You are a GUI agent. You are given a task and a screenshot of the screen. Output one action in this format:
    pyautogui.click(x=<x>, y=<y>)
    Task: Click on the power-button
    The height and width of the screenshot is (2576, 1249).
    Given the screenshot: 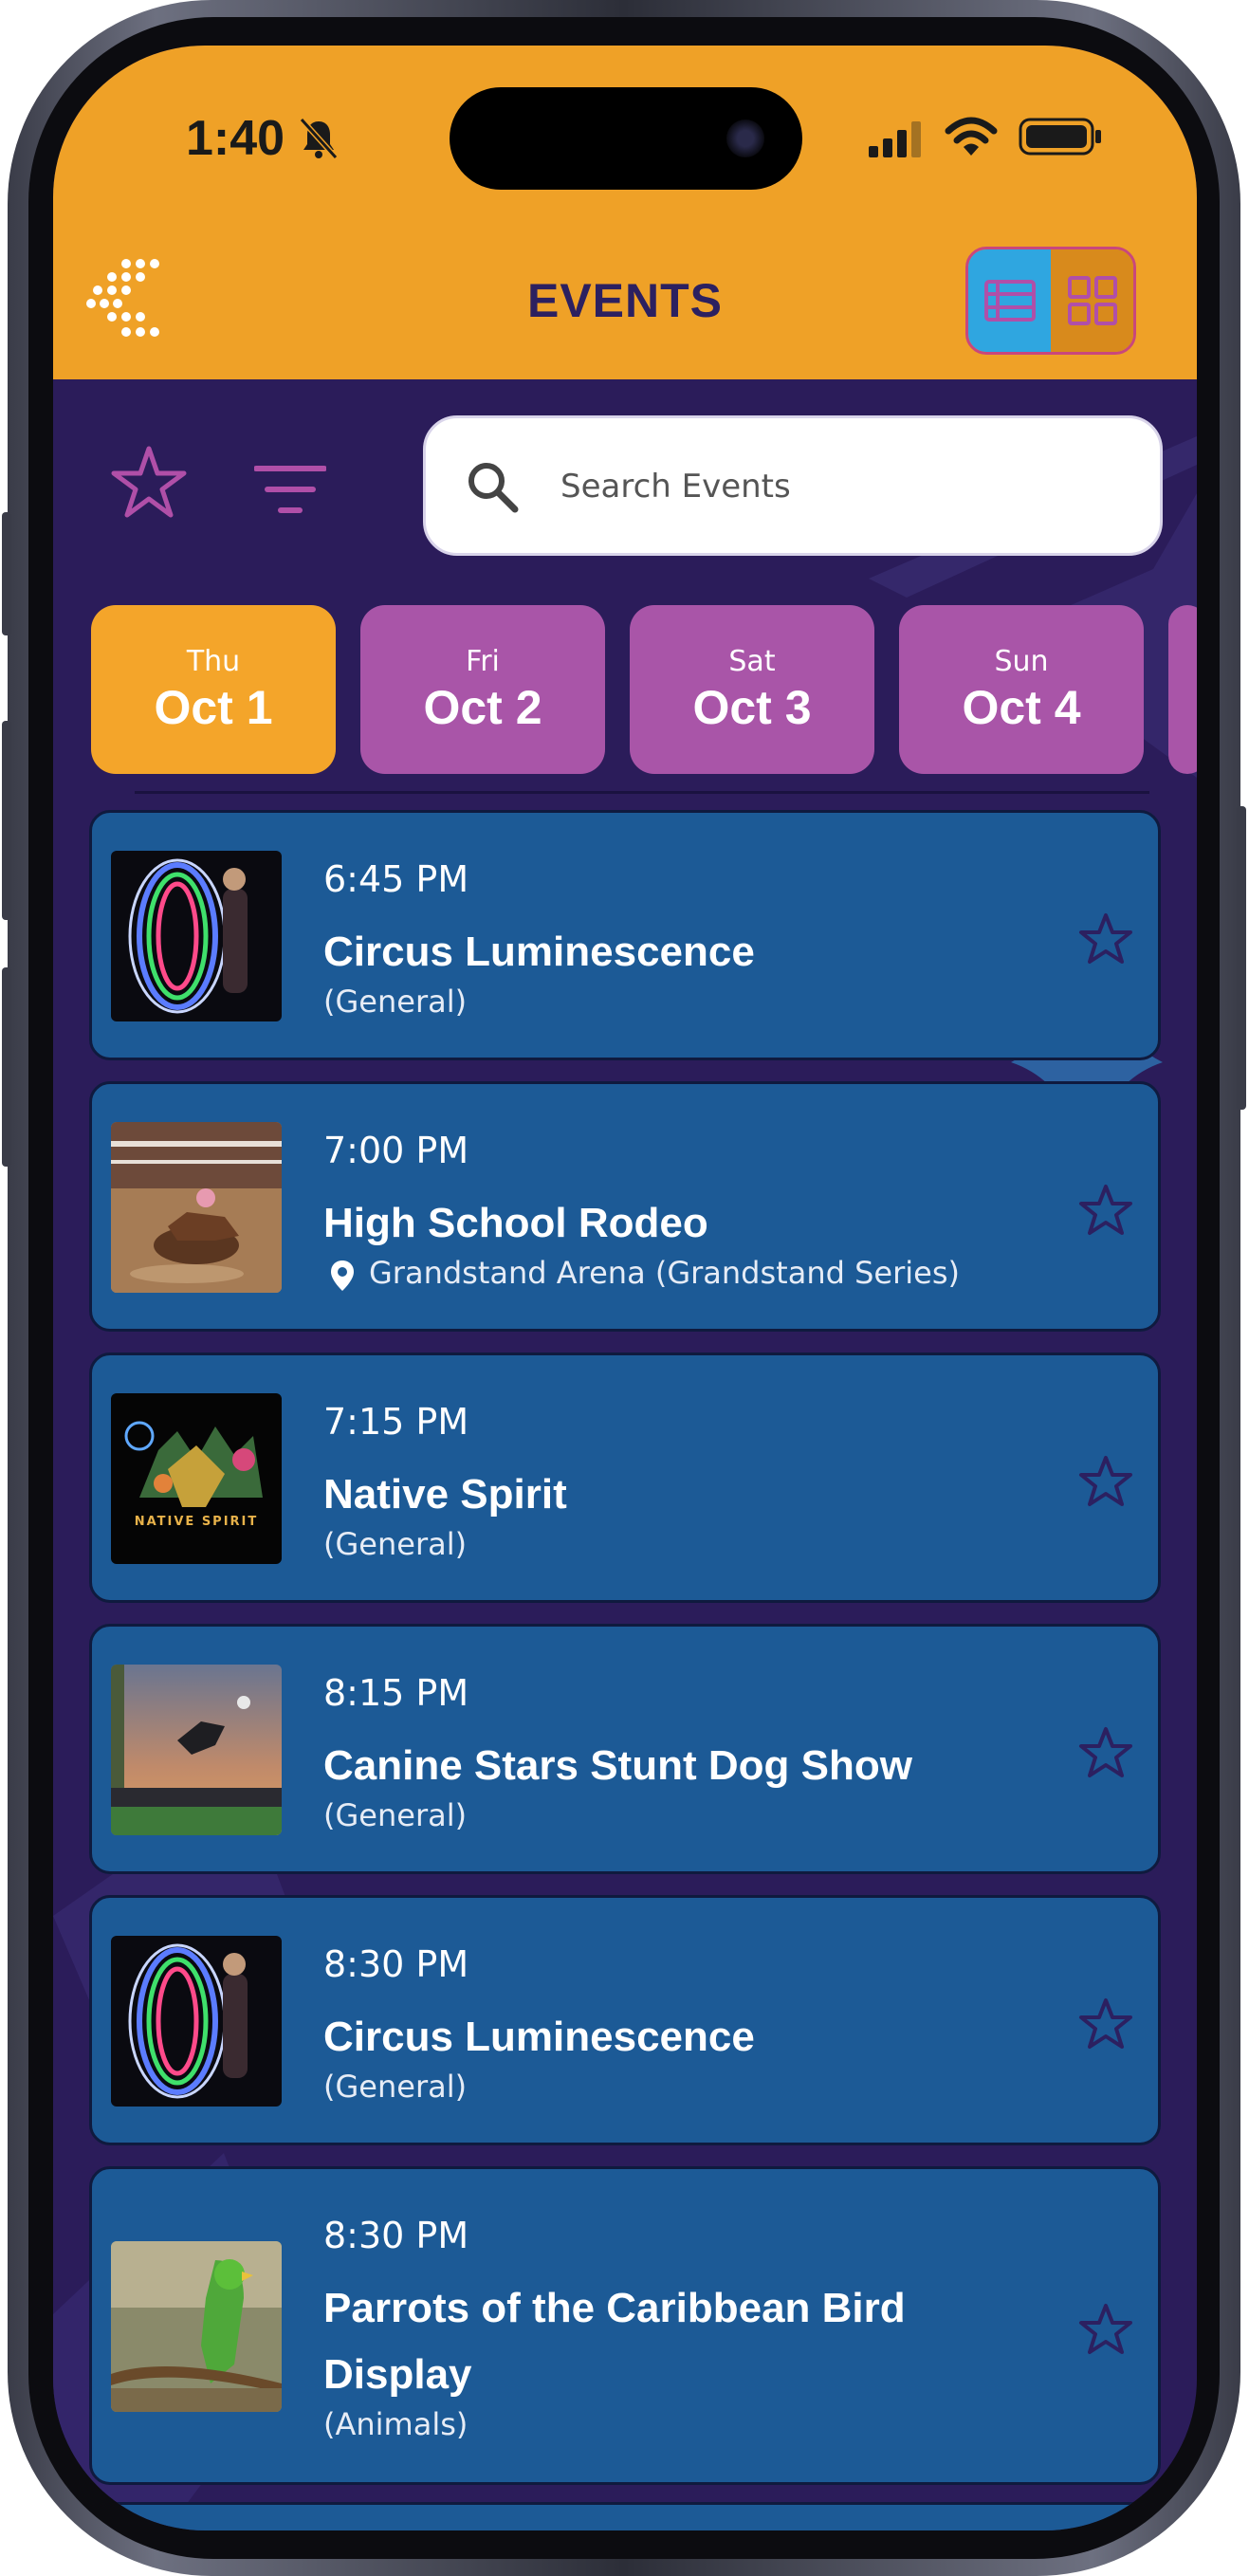 What is the action you would take?
    pyautogui.click(x=1241, y=958)
    